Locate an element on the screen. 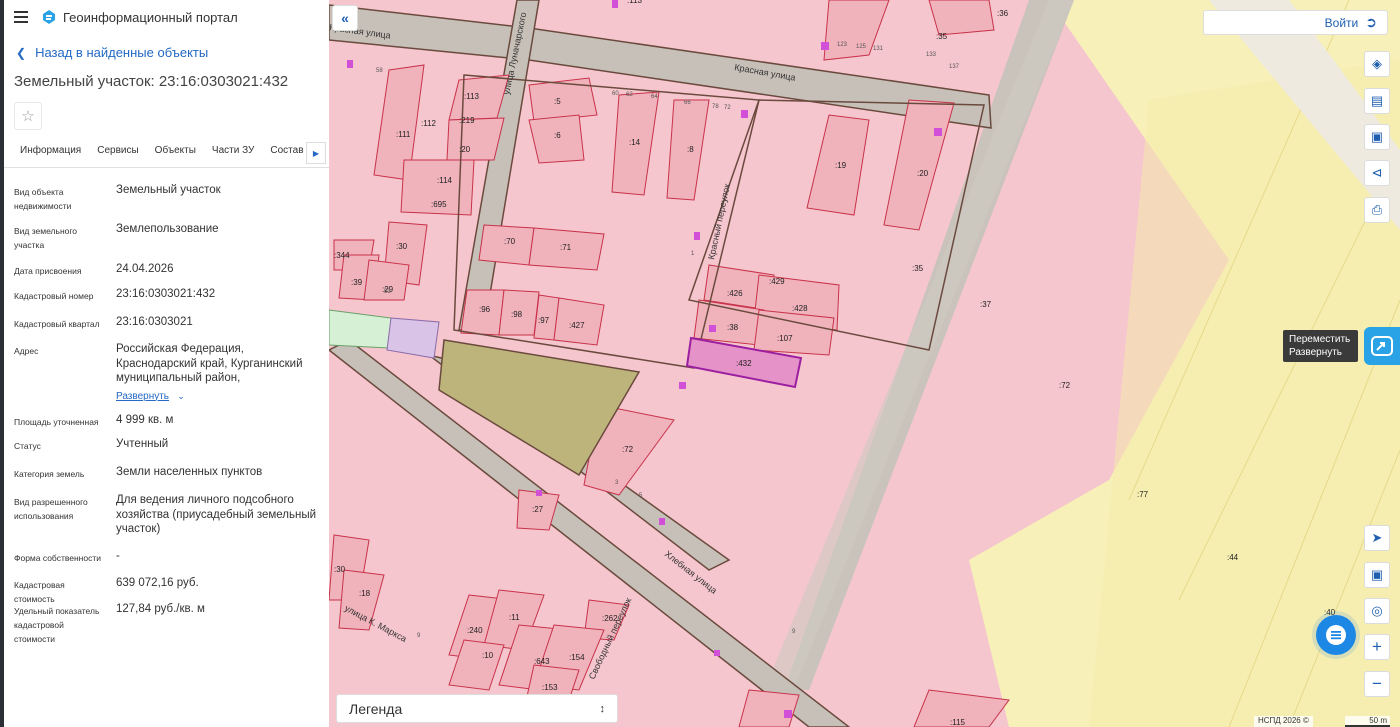 Image resolution: width=1400 pixels, height=727 pixels. svg-text: :10 is located at coordinates (488, 655).